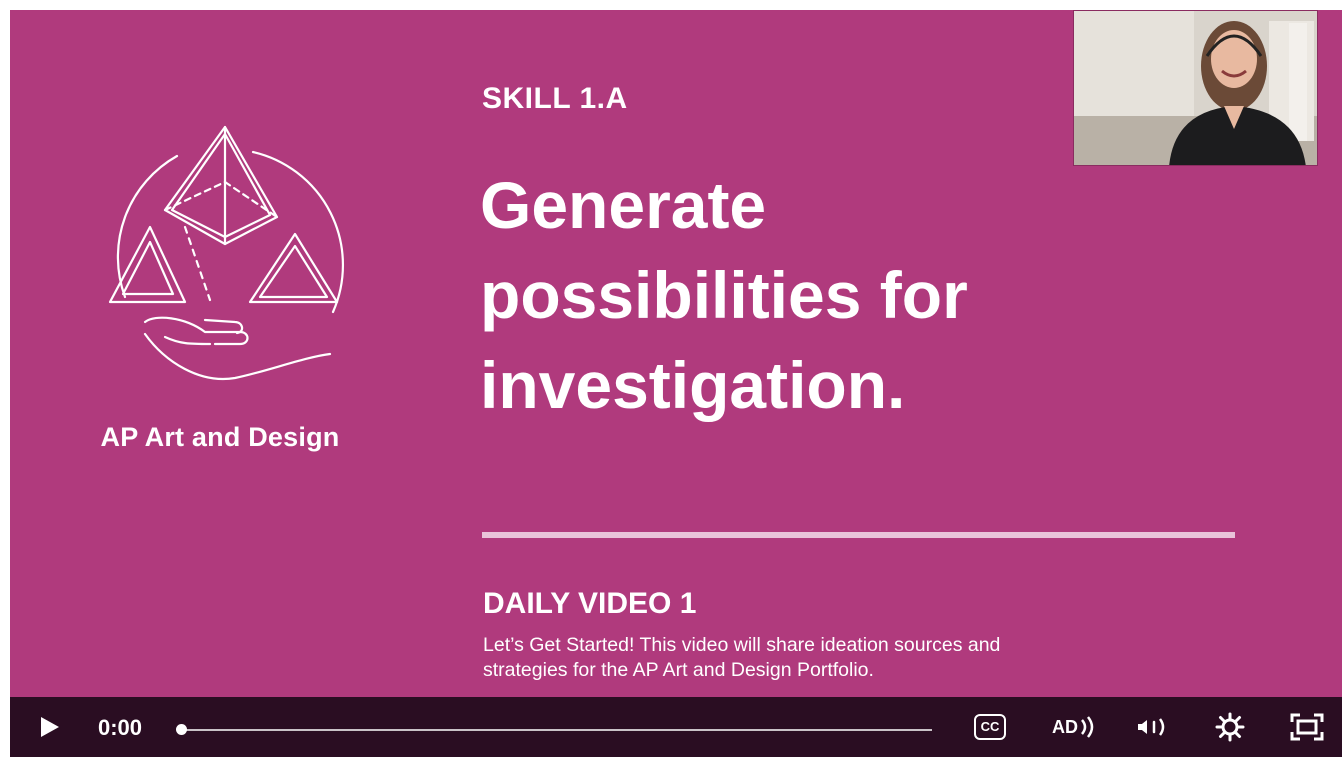 This screenshot has height=757, width=1342. Describe the element at coordinates (225, 257) in the screenshot. I see `ap-art-design-logo-icon` at that location.